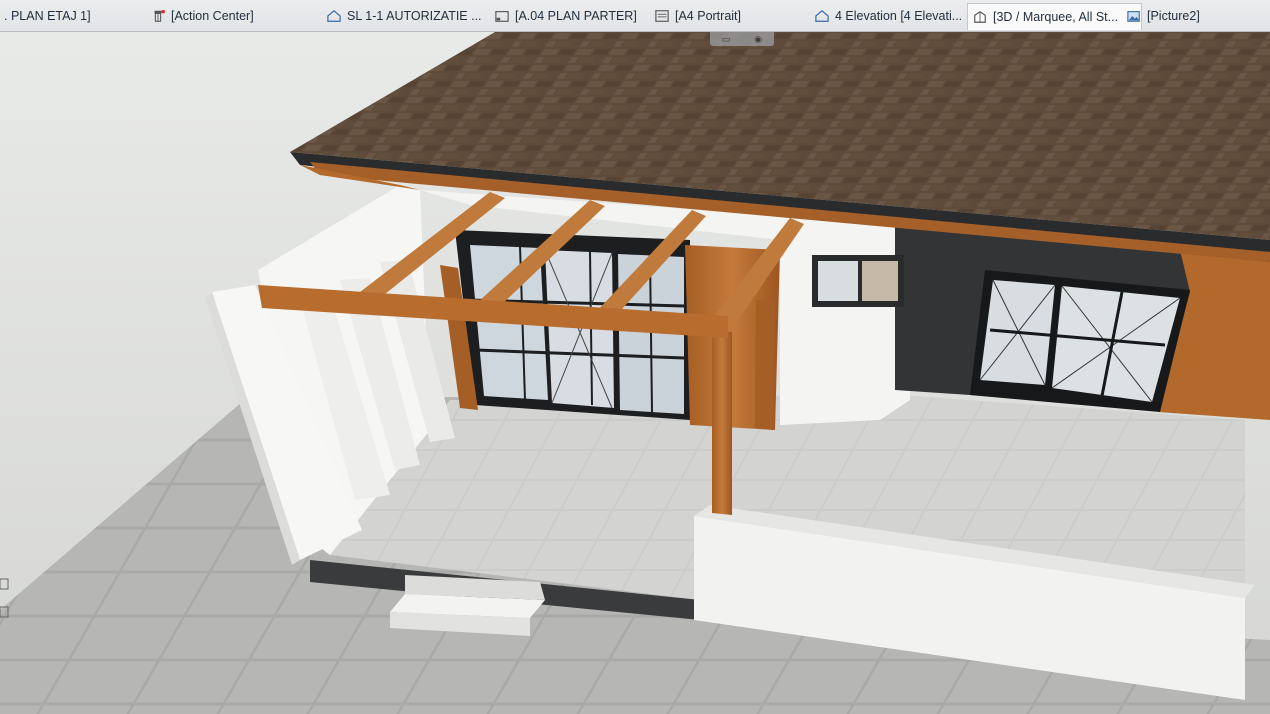 This screenshot has height=714, width=1270. What do you see at coordinates (4, 612) in the screenshot?
I see `page-icon` at bounding box center [4, 612].